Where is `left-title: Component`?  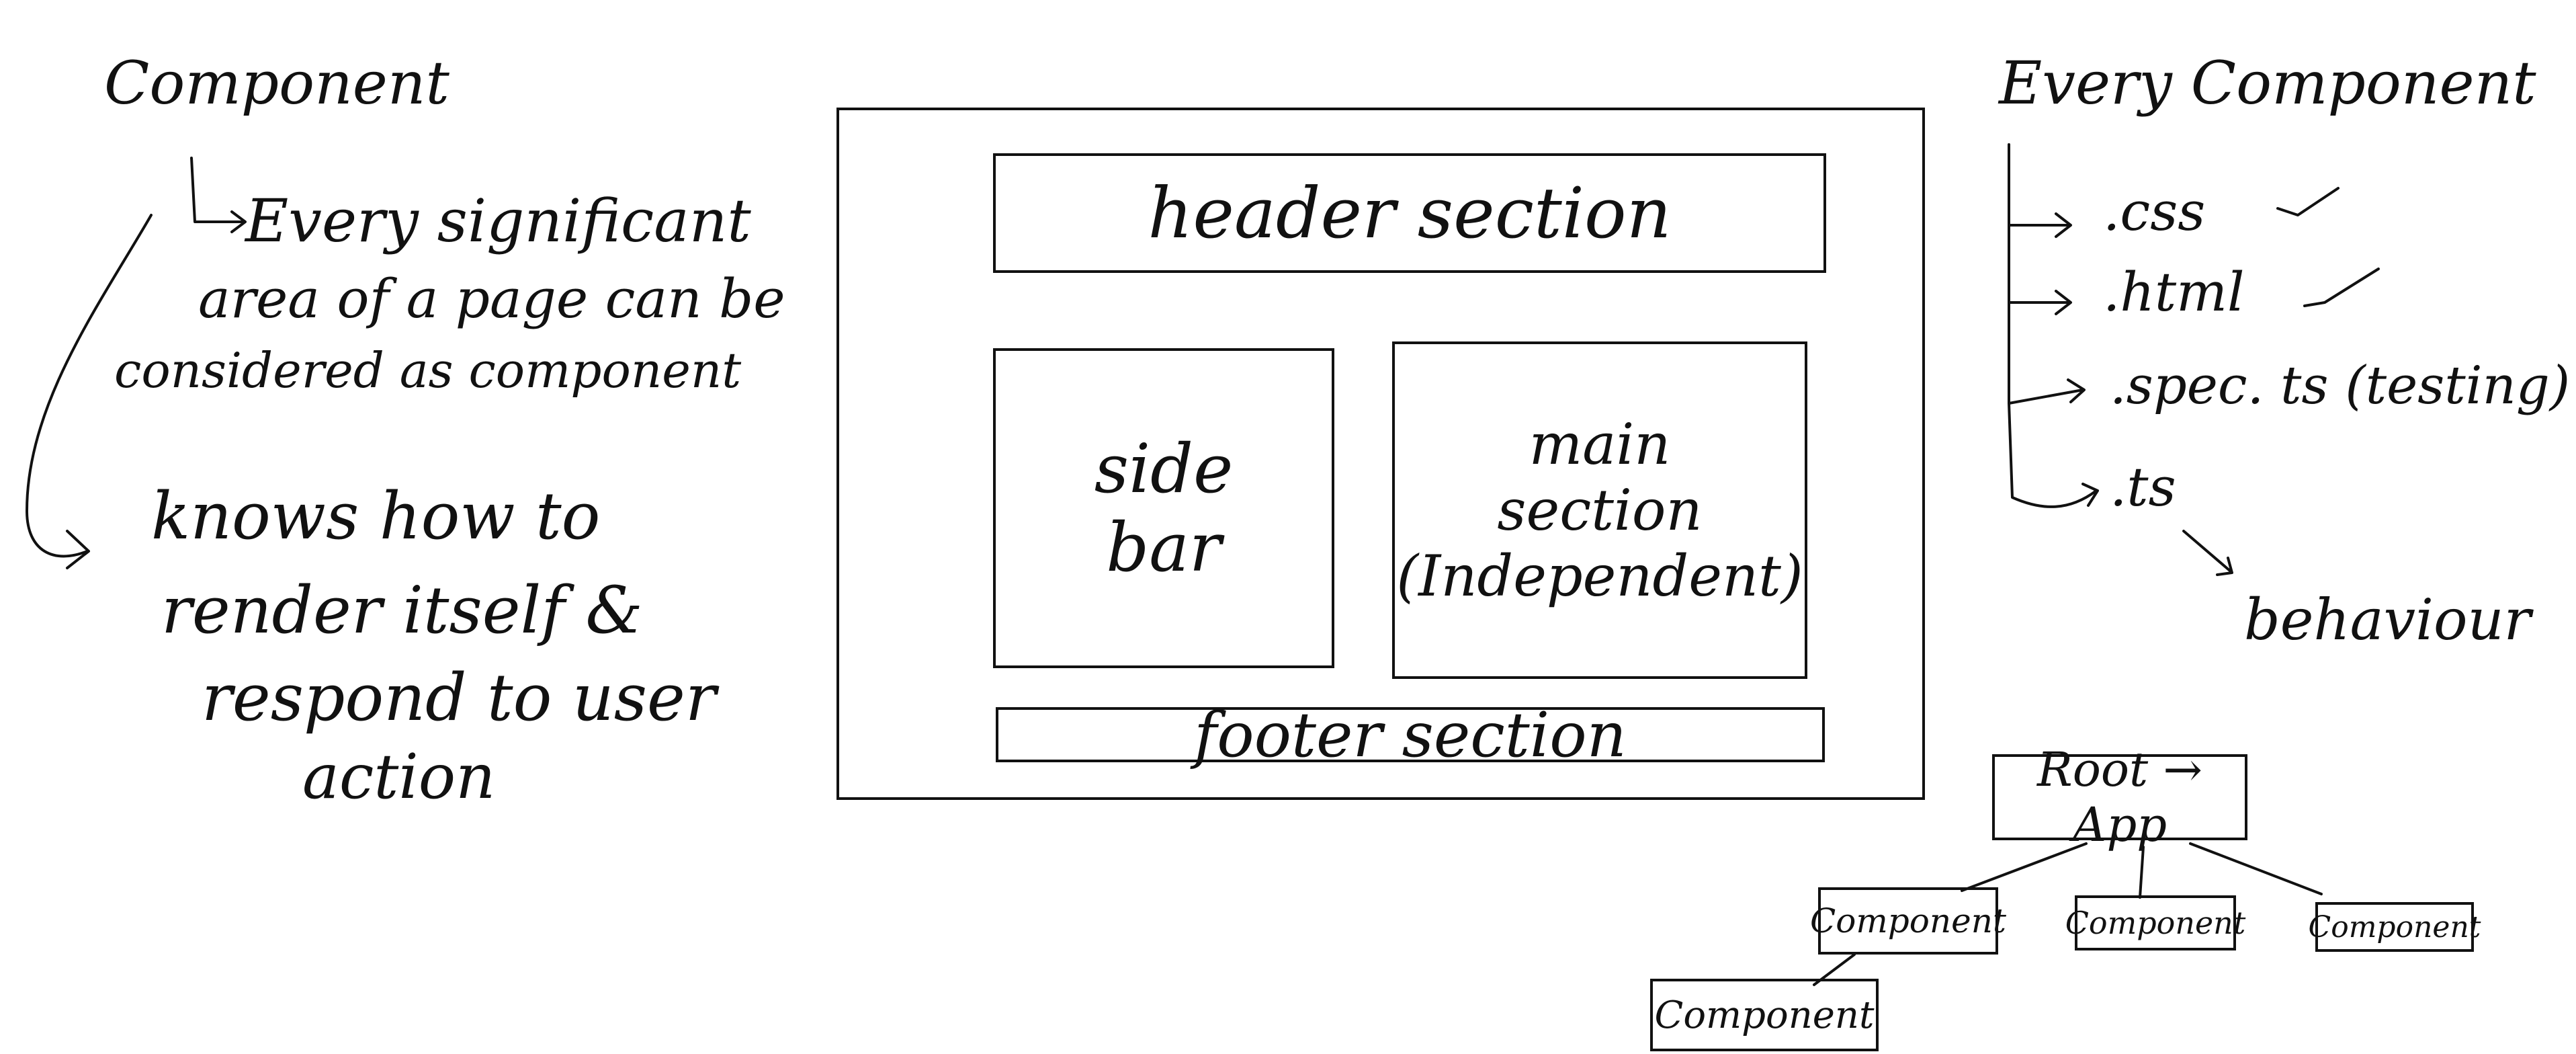
left-title: Component is located at coordinates (276, 83).